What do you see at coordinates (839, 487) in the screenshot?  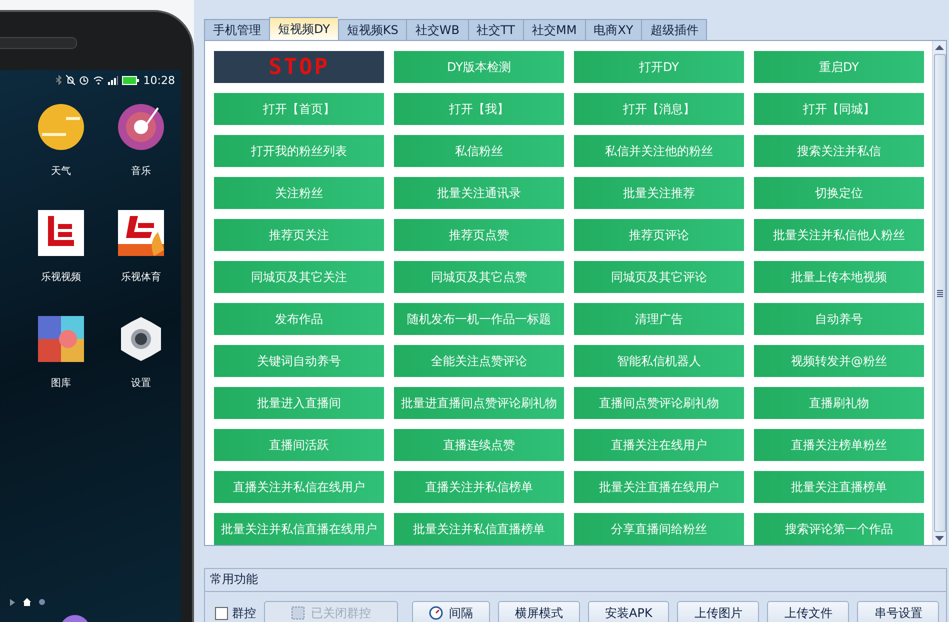 I see `action-button: 批量关注直播榜单` at bounding box center [839, 487].